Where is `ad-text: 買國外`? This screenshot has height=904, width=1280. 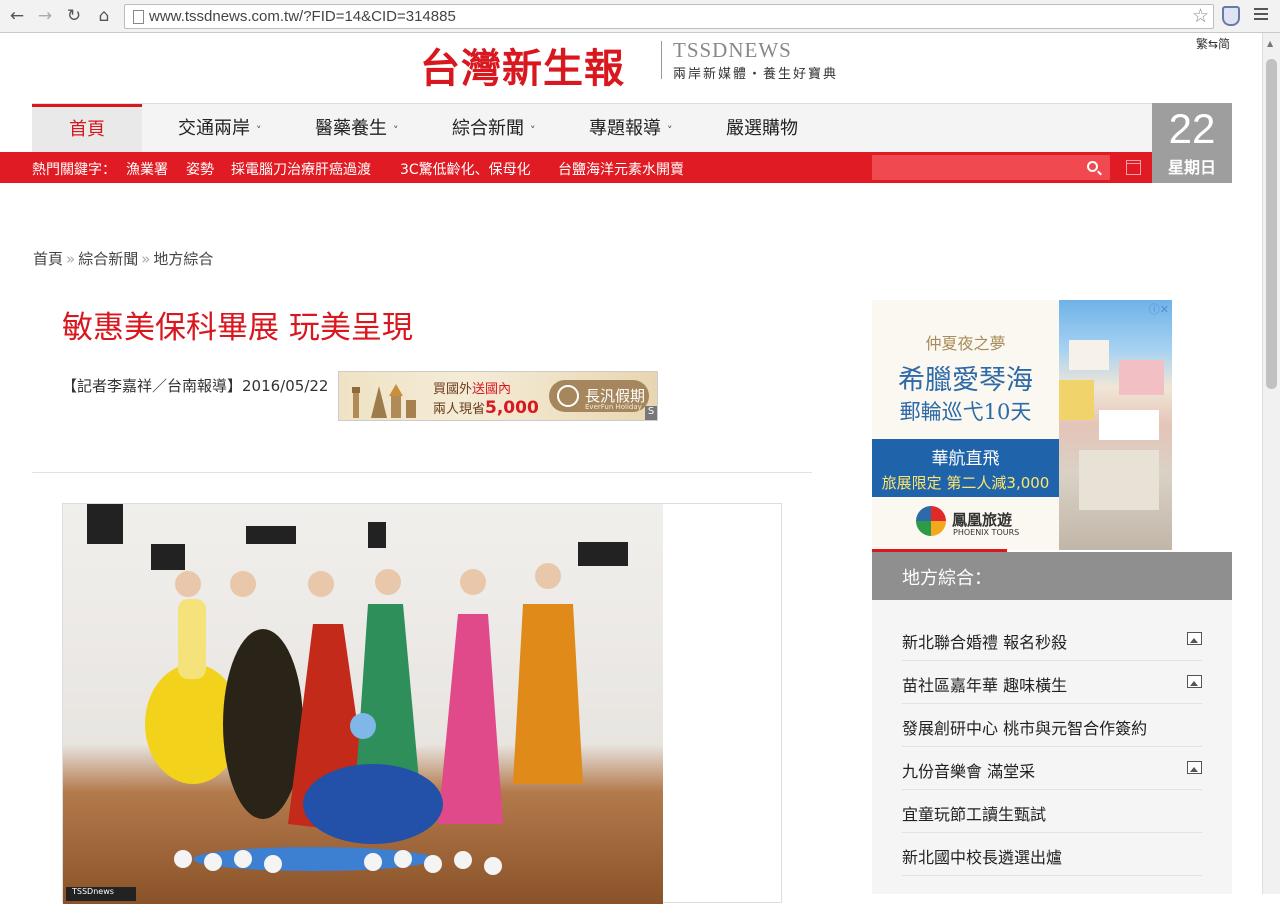
ad-text: 買國外 is located at coordinates (453, 389).